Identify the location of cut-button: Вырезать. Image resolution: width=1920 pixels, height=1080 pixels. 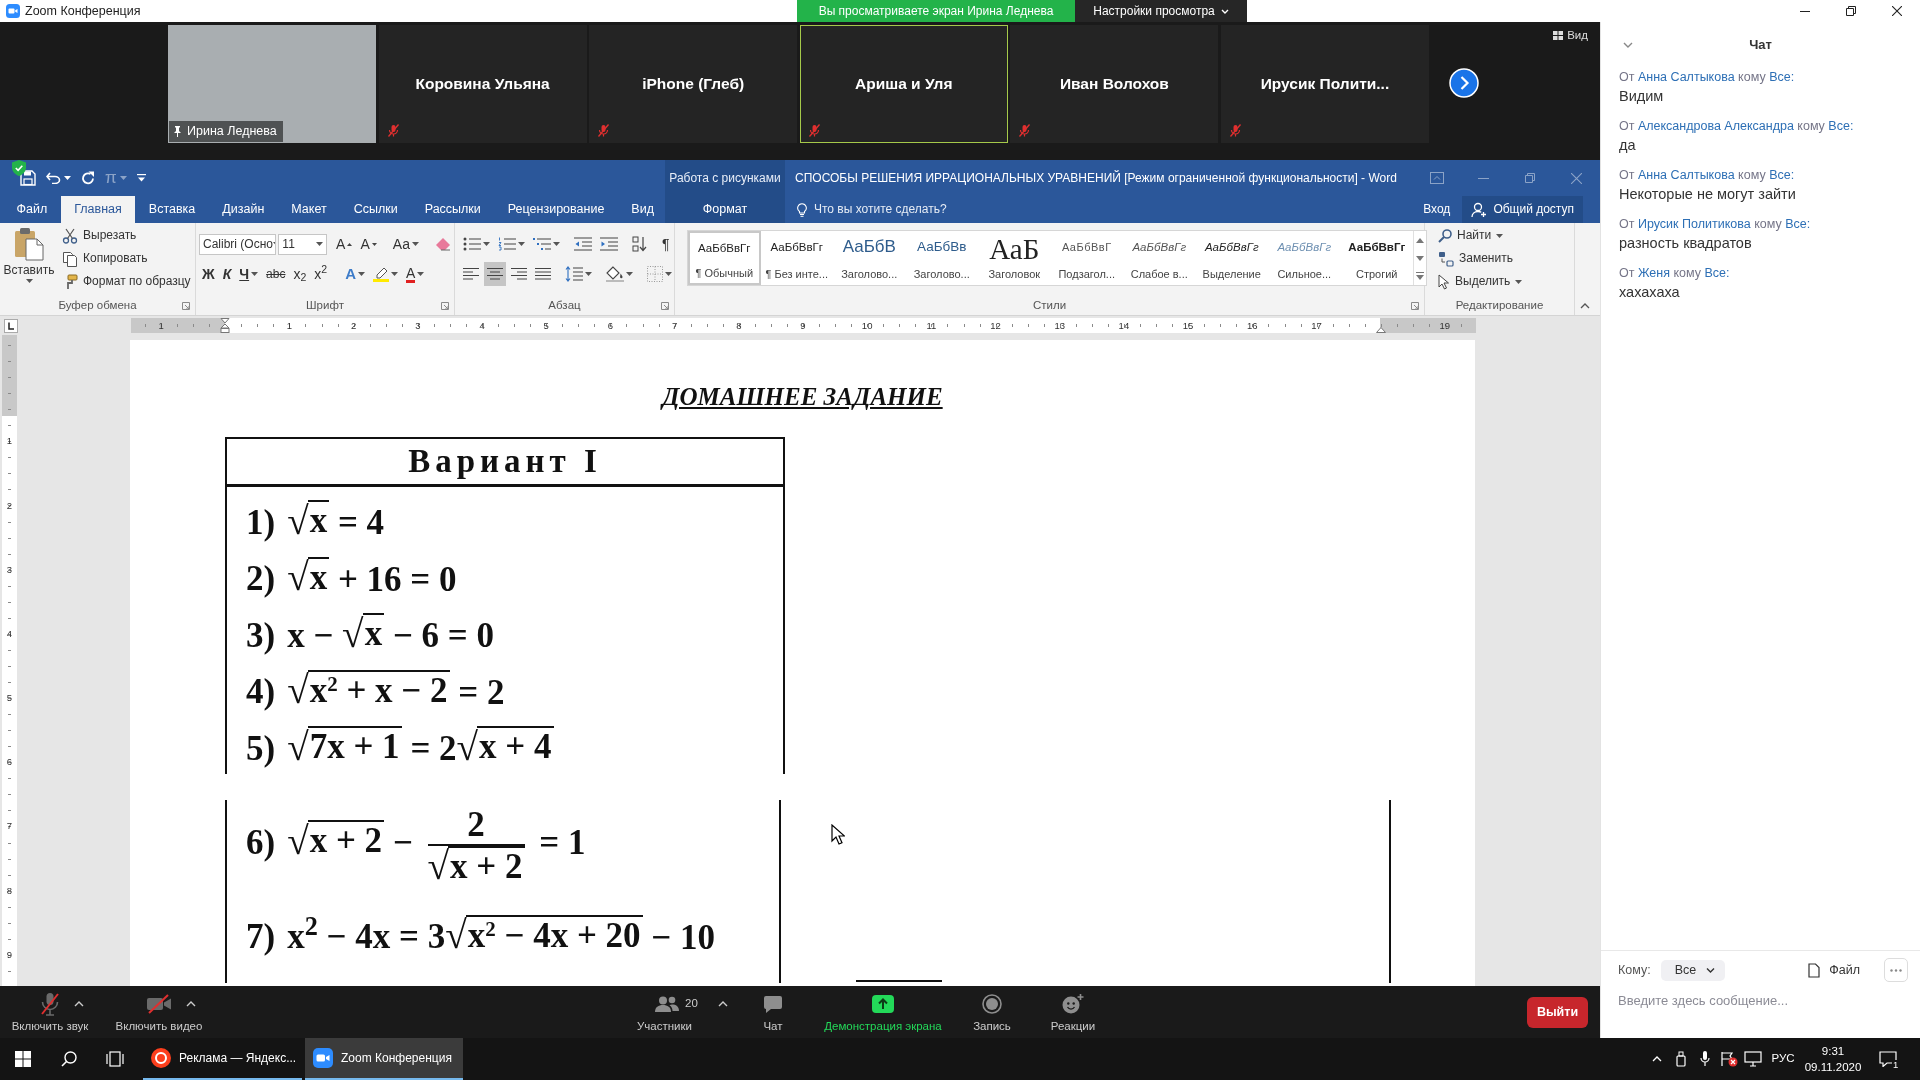
(126, 235).